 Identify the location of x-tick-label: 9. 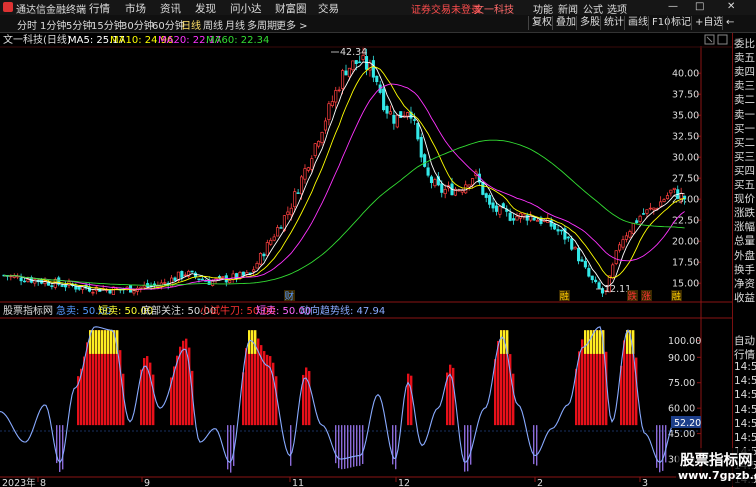
(147, 482).